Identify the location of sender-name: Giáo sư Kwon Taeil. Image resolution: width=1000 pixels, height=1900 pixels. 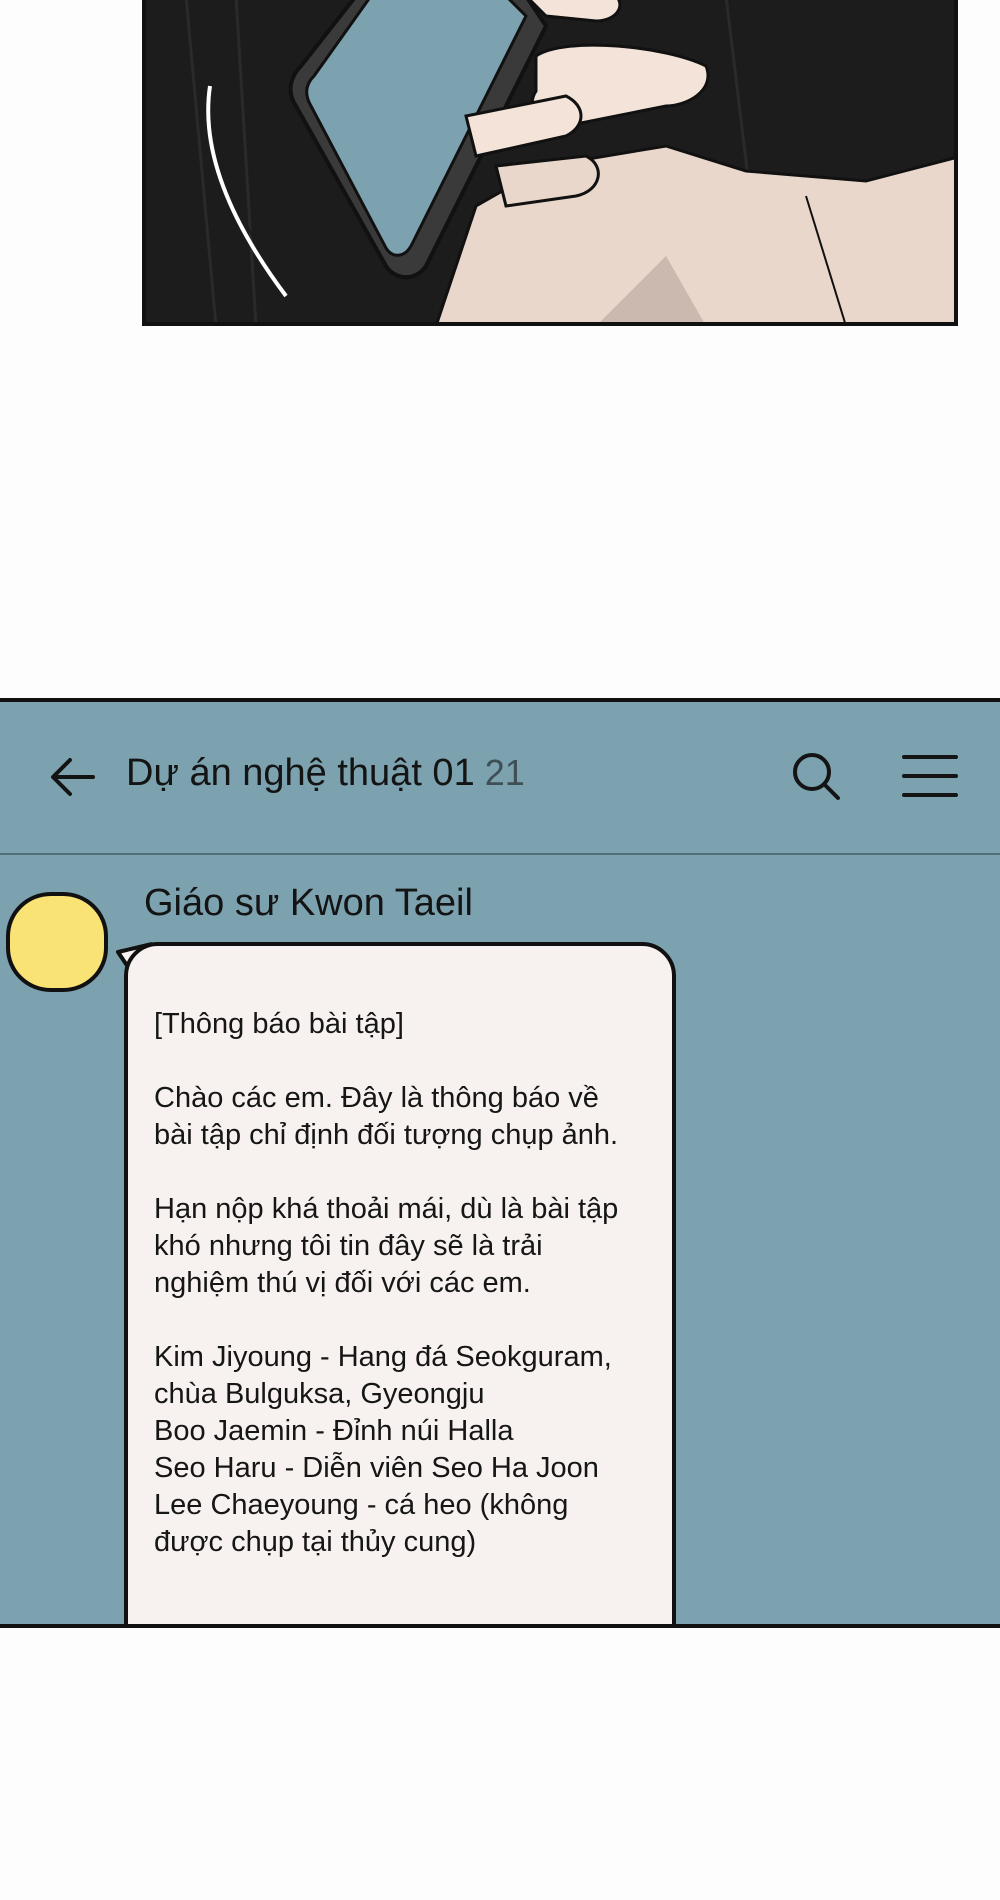
(308, 903).